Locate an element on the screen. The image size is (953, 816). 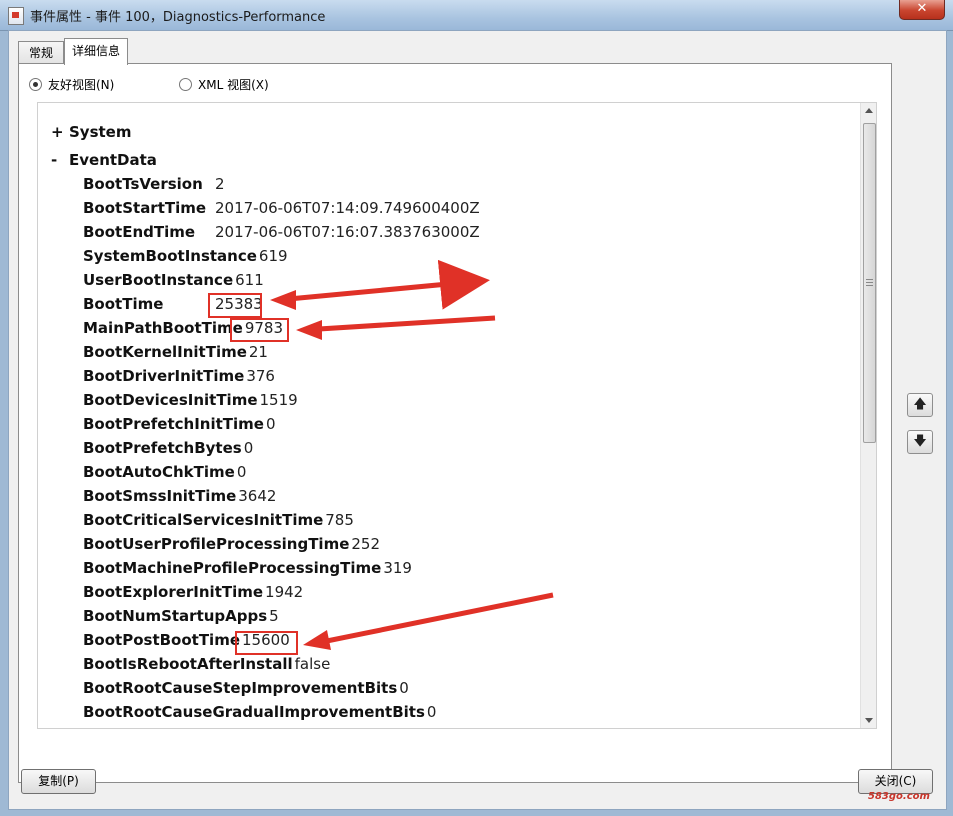
annotation-arrows is located at coordinates (412, 454).